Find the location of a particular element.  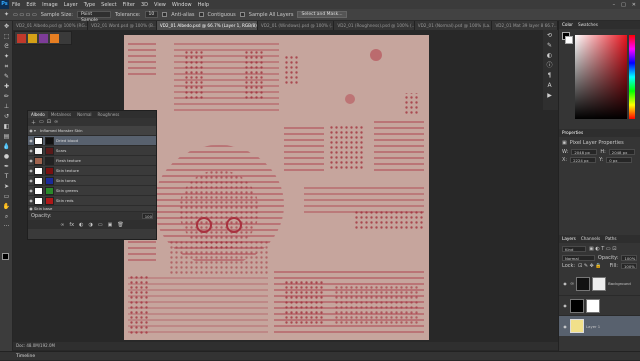

character-panel-icon: A is located at coordinates (549, 85).